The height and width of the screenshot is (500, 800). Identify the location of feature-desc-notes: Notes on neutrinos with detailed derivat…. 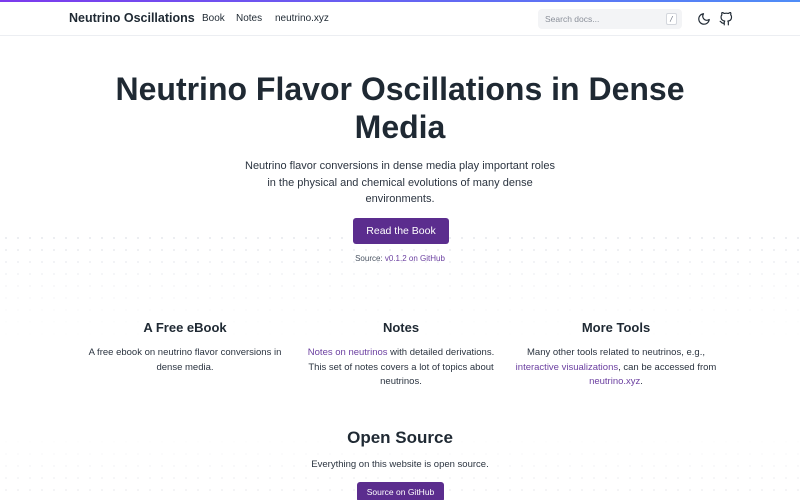
(401, 368).